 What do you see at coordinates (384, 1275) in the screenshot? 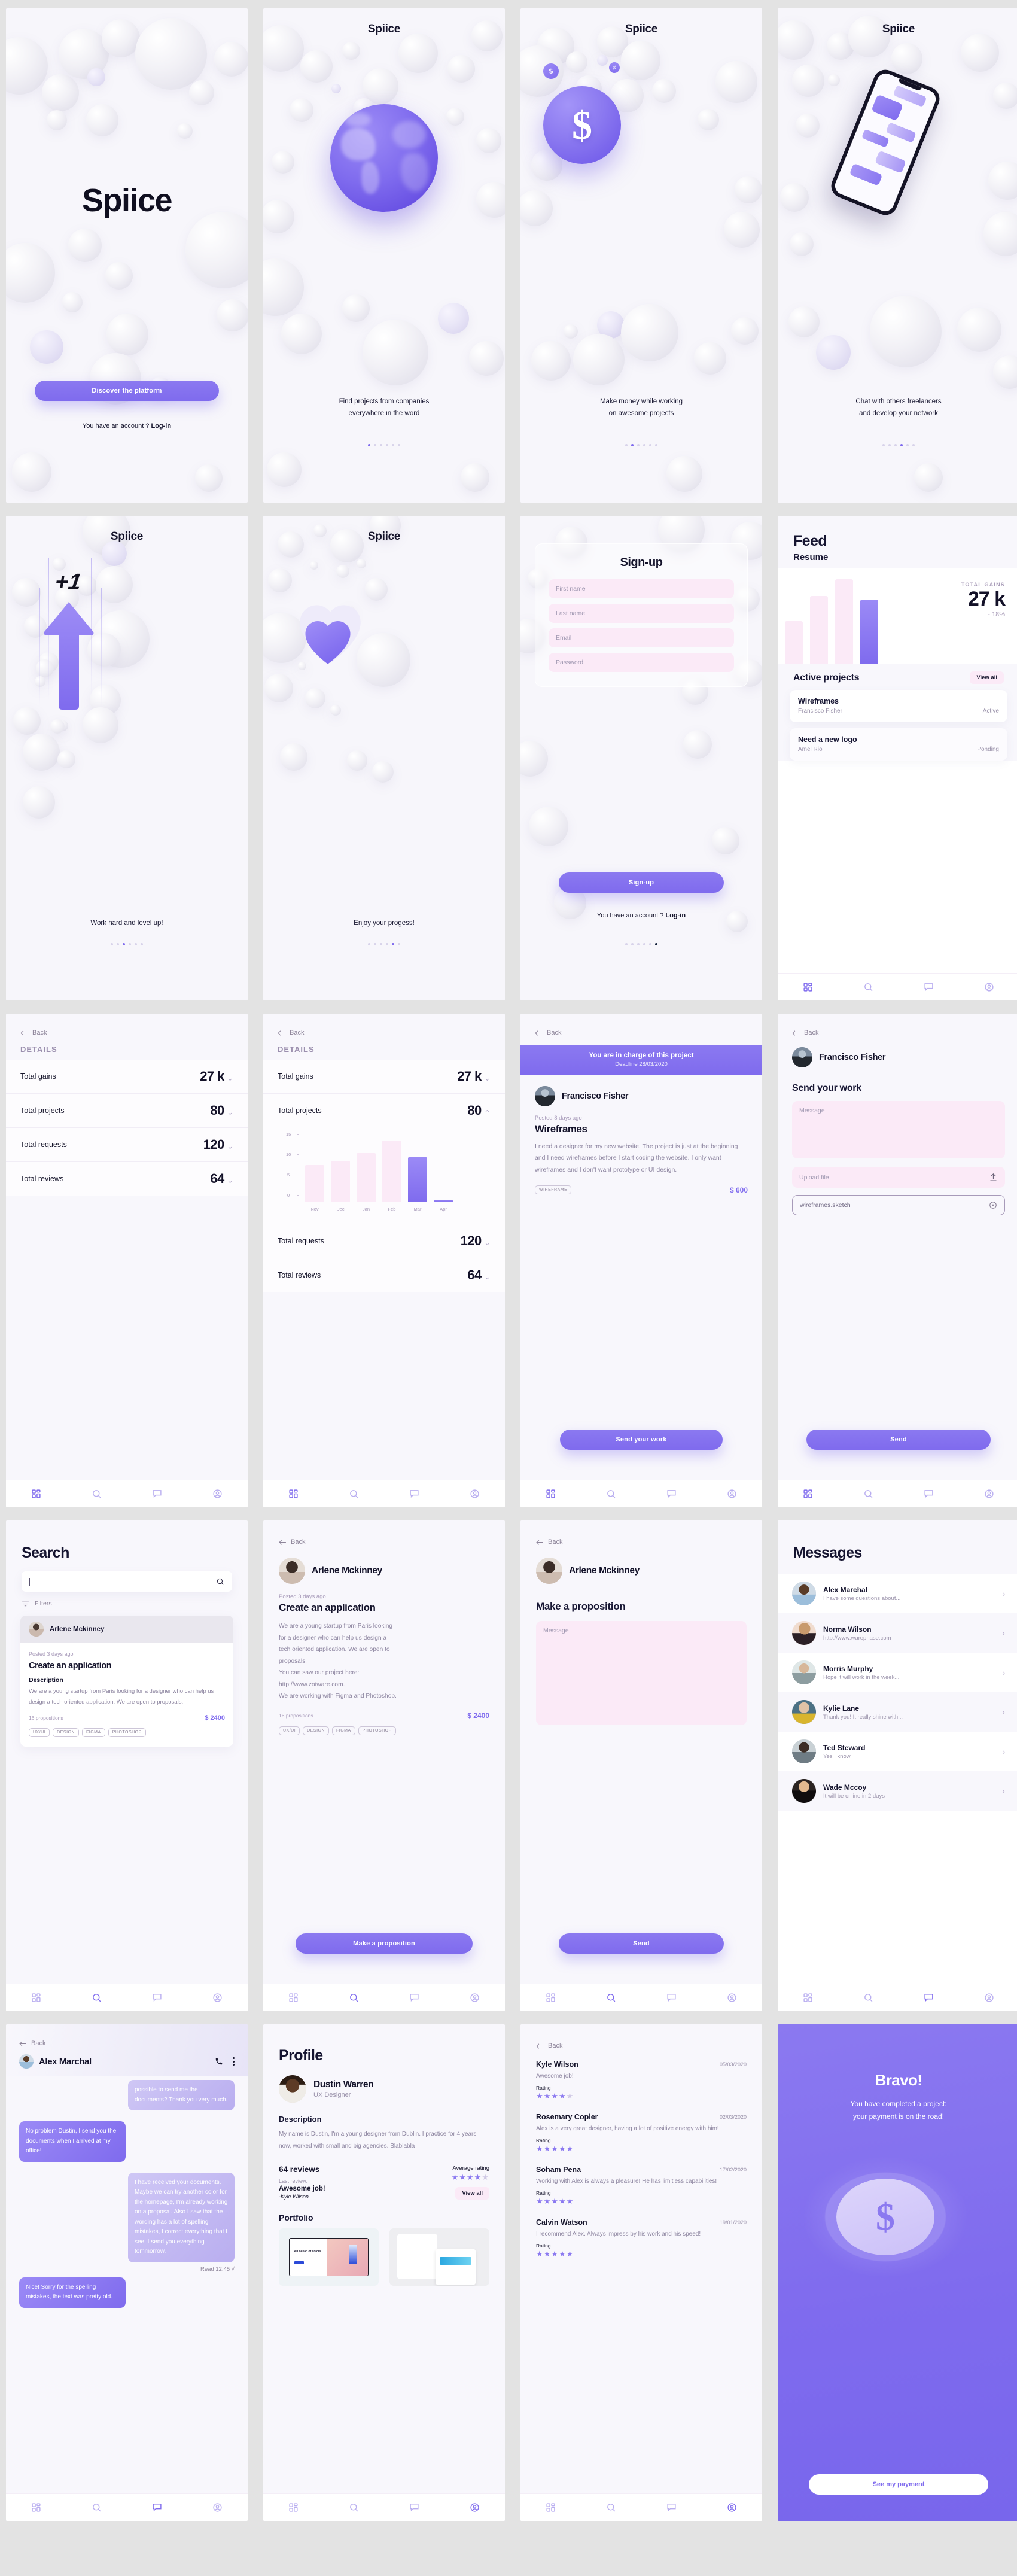
I see `detail-row: Total reviews 64 ⌄` at bounding box center [384, 1275].